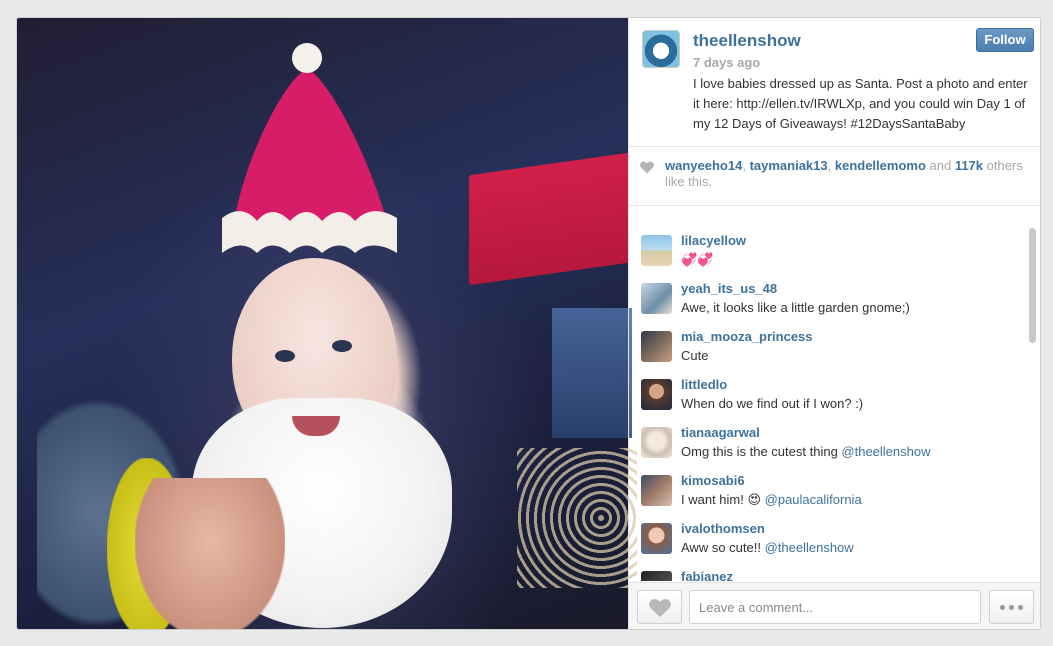  Describe the element at coordinates (747, 336) in the screenshot. I see `comment-username: mia_mooza_princess` at that location.